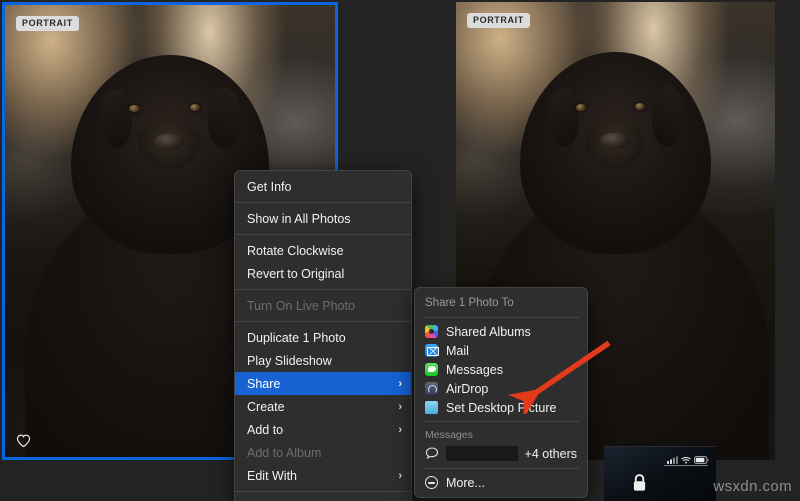 The height and width of the screenshot is (501, 800). What do you see at coordinates (284, 452) in the screenshot?
I see `menu-item-label: Add to Album` at bounding box center [284, 452].